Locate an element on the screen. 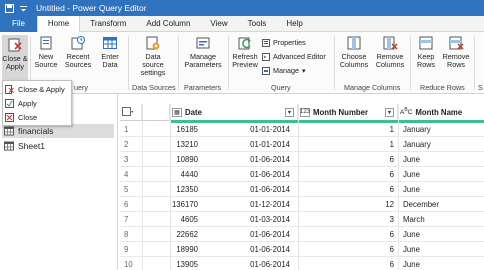  advanced-editor-icon is located at coordinates (266, 56).